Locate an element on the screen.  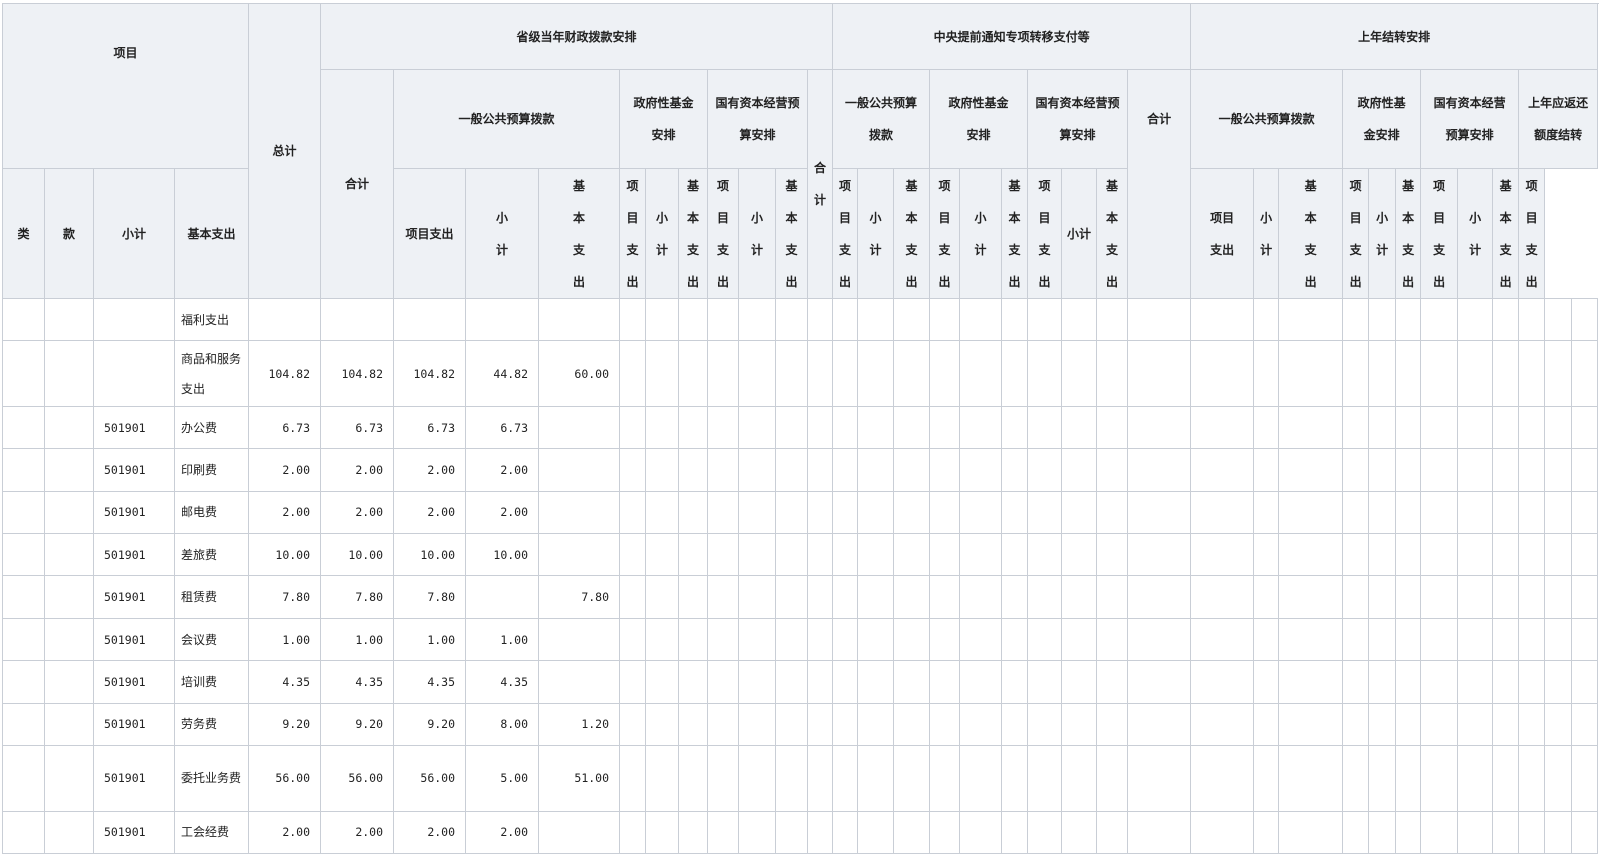
cell-heji: 9.20 is located at coordinates (357, 724).